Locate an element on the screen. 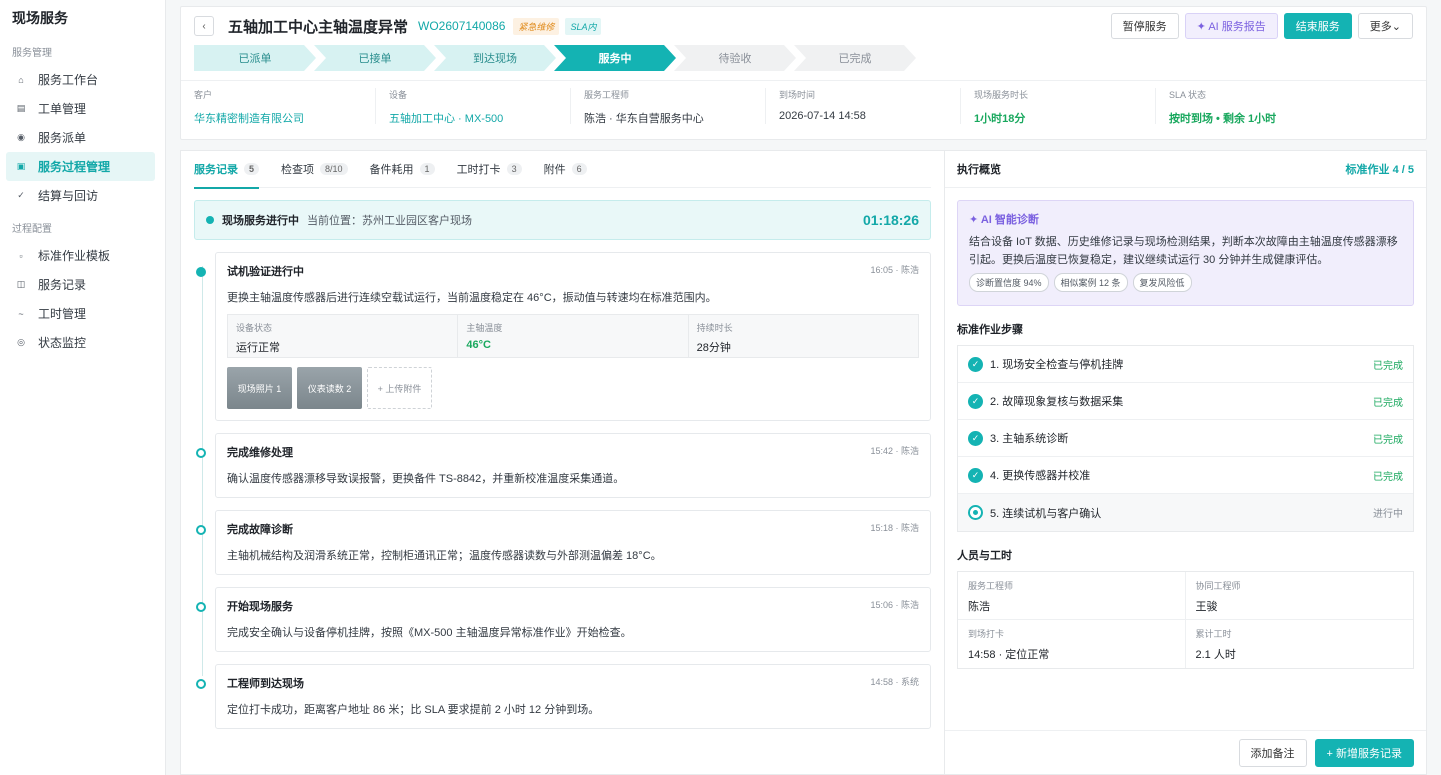 The height and width of the screenshot is (775, 1441). metric-label: 主轴温度 is located at coordinates (484, 328).